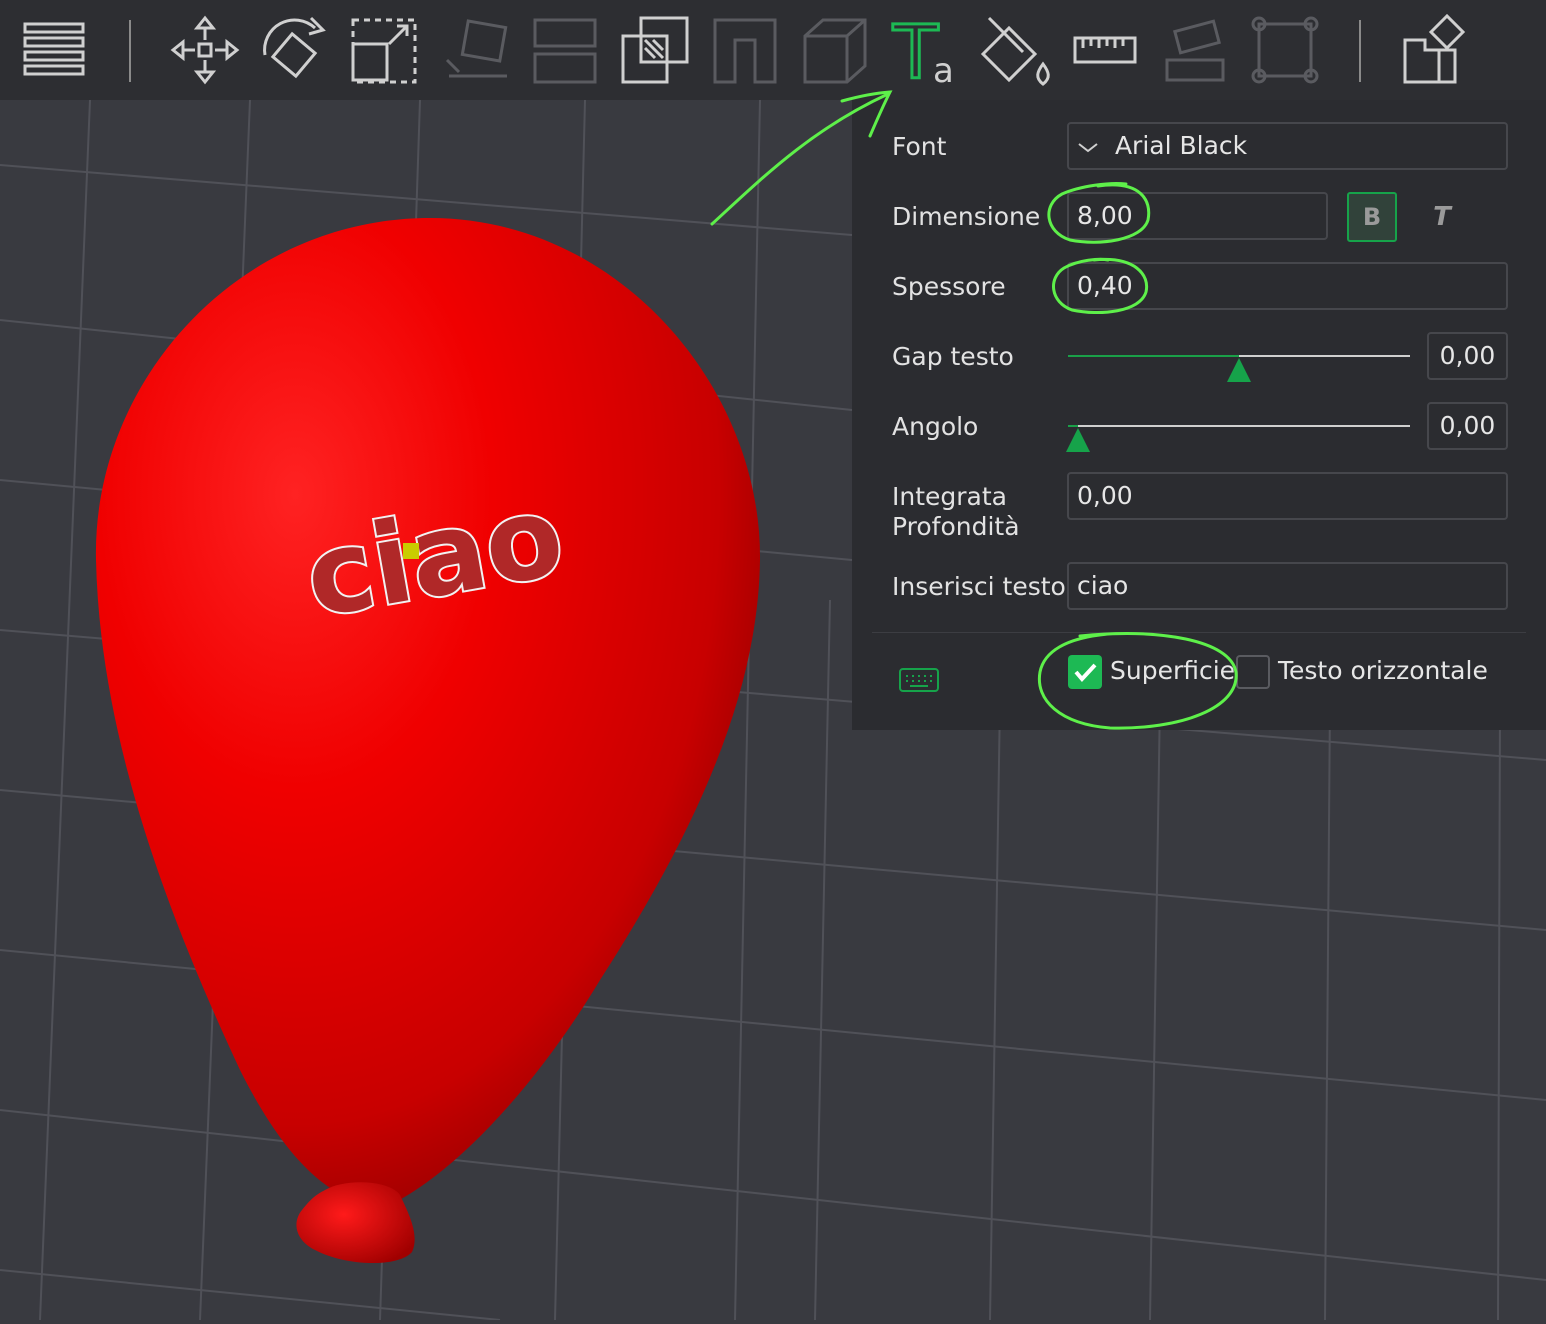 Image resolution: width=1546 pixels, height=1324 pixels. What do you see at coordinates (935, 426) in the screenshot?
I see `angle-label: Angolo` at bounding box center [935, 426].